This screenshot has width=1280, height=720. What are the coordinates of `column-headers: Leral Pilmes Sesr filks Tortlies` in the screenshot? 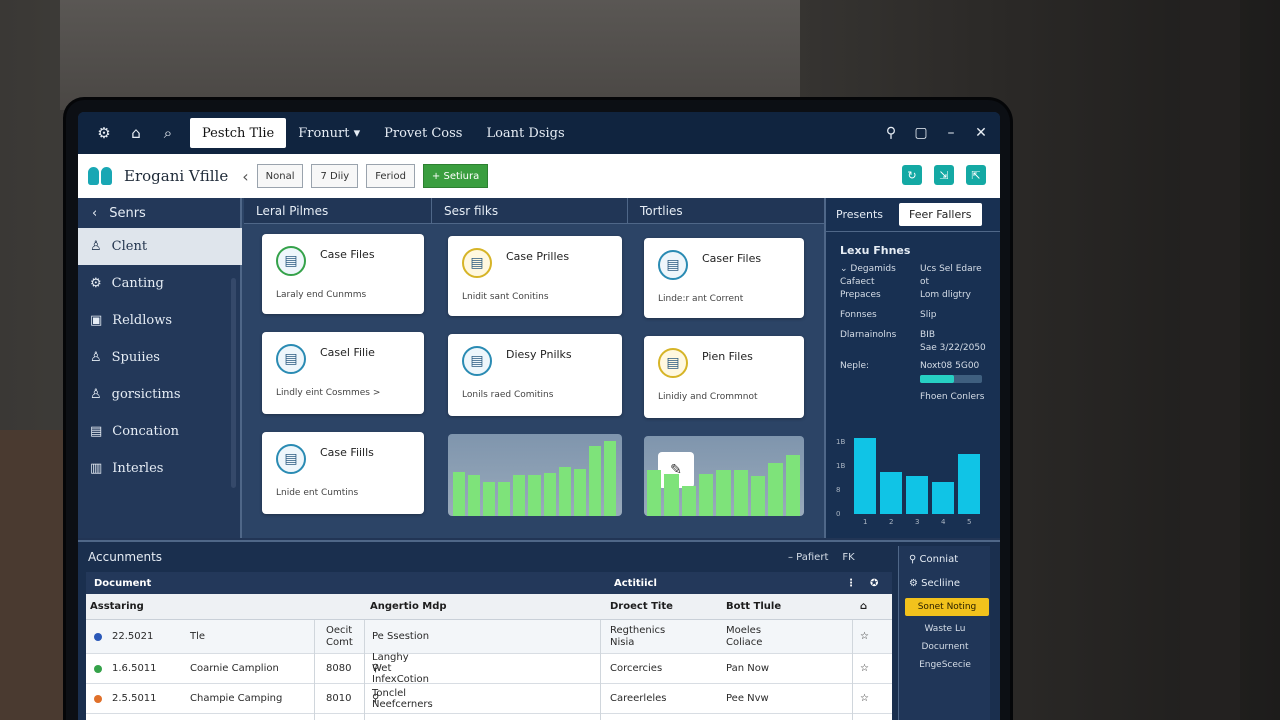 It's located at (534, 211).